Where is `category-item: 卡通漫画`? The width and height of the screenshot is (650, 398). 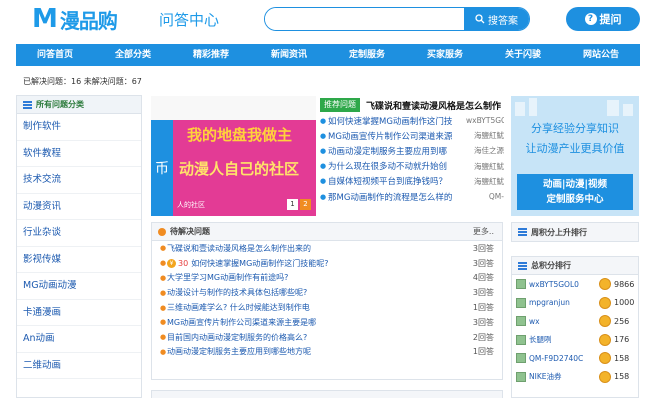 category-item: 卡通漫画 is located at coordinates (79, 313).